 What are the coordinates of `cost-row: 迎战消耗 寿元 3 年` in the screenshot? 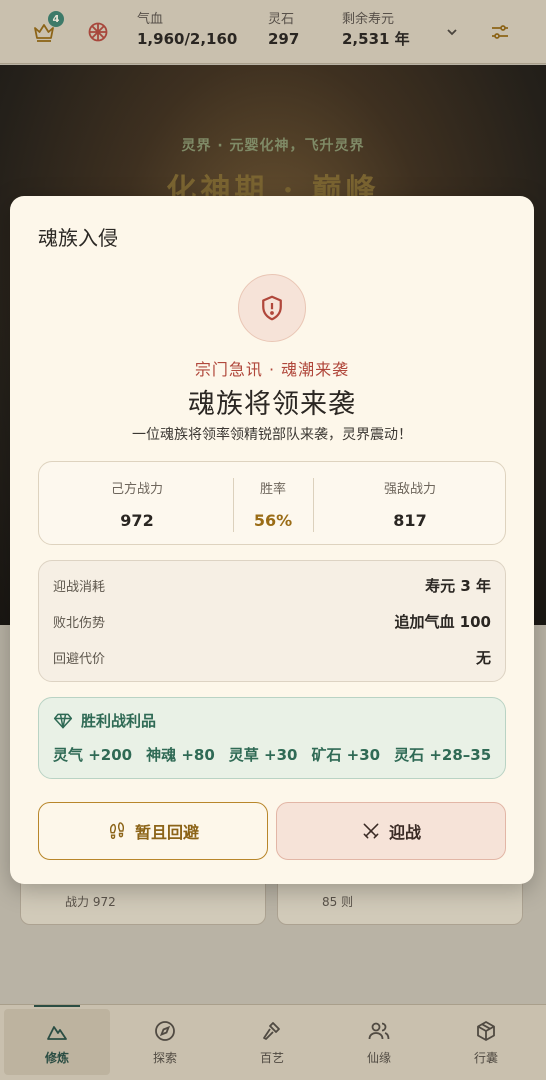 It's located at (272, 586).